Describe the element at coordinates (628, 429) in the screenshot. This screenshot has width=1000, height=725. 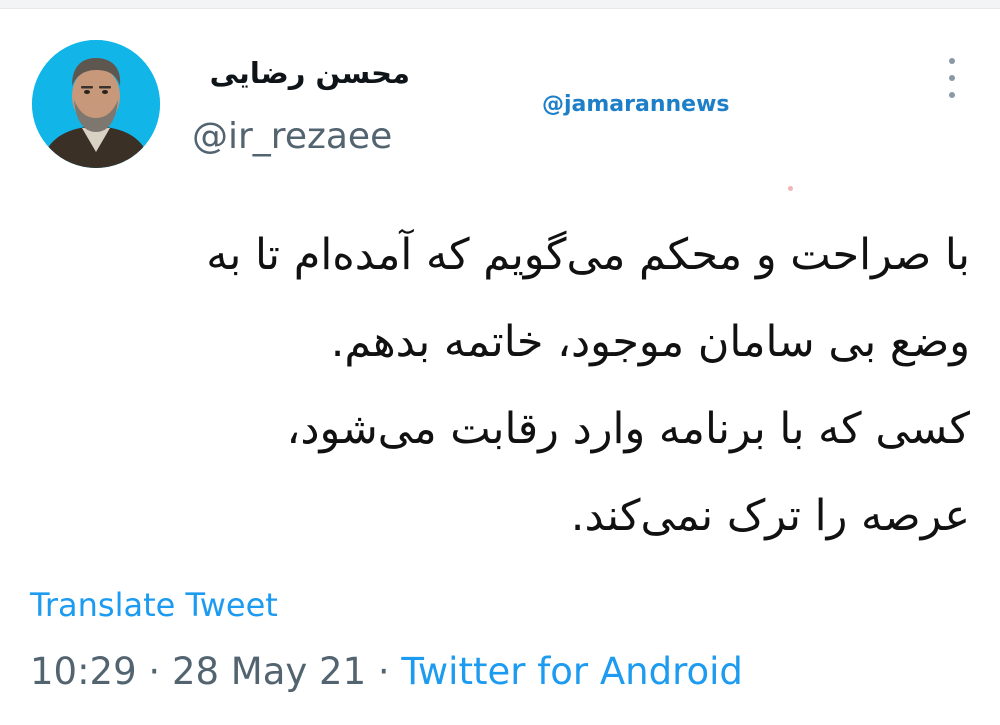
I see `tweet-text-line: کسی که با برنامه وارد رقابت می‌شود،` at that location.